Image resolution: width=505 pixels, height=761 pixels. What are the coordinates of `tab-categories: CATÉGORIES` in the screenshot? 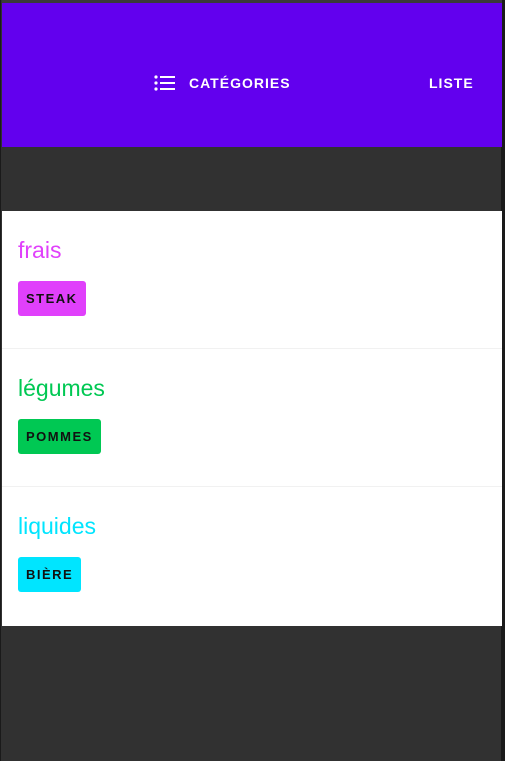 It's located at (222, 83).